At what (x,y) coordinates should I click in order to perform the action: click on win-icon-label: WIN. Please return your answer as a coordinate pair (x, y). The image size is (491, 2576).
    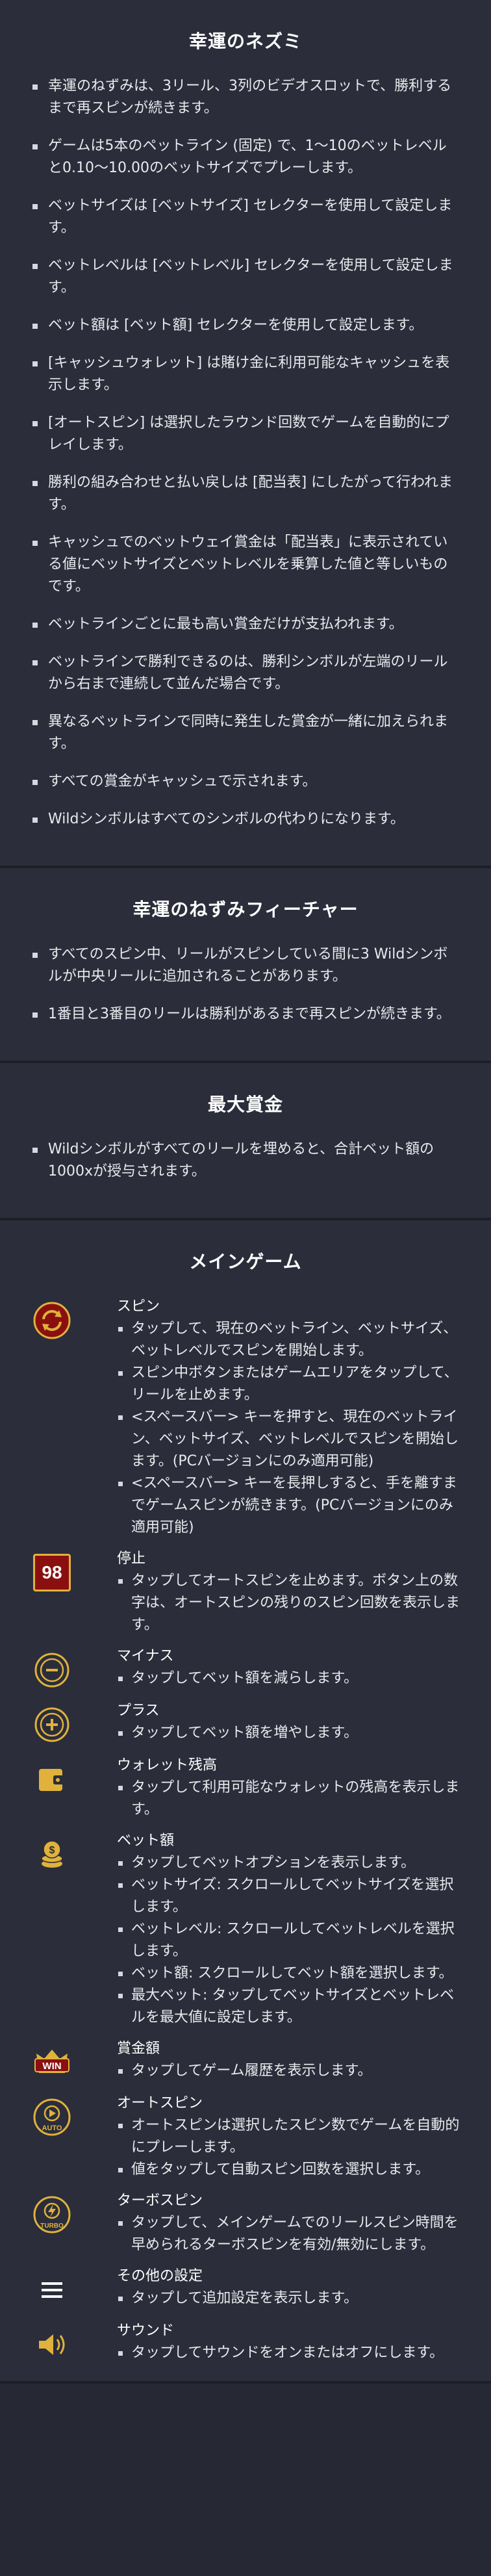
    Looking at the image, I should click on (51, 2067).